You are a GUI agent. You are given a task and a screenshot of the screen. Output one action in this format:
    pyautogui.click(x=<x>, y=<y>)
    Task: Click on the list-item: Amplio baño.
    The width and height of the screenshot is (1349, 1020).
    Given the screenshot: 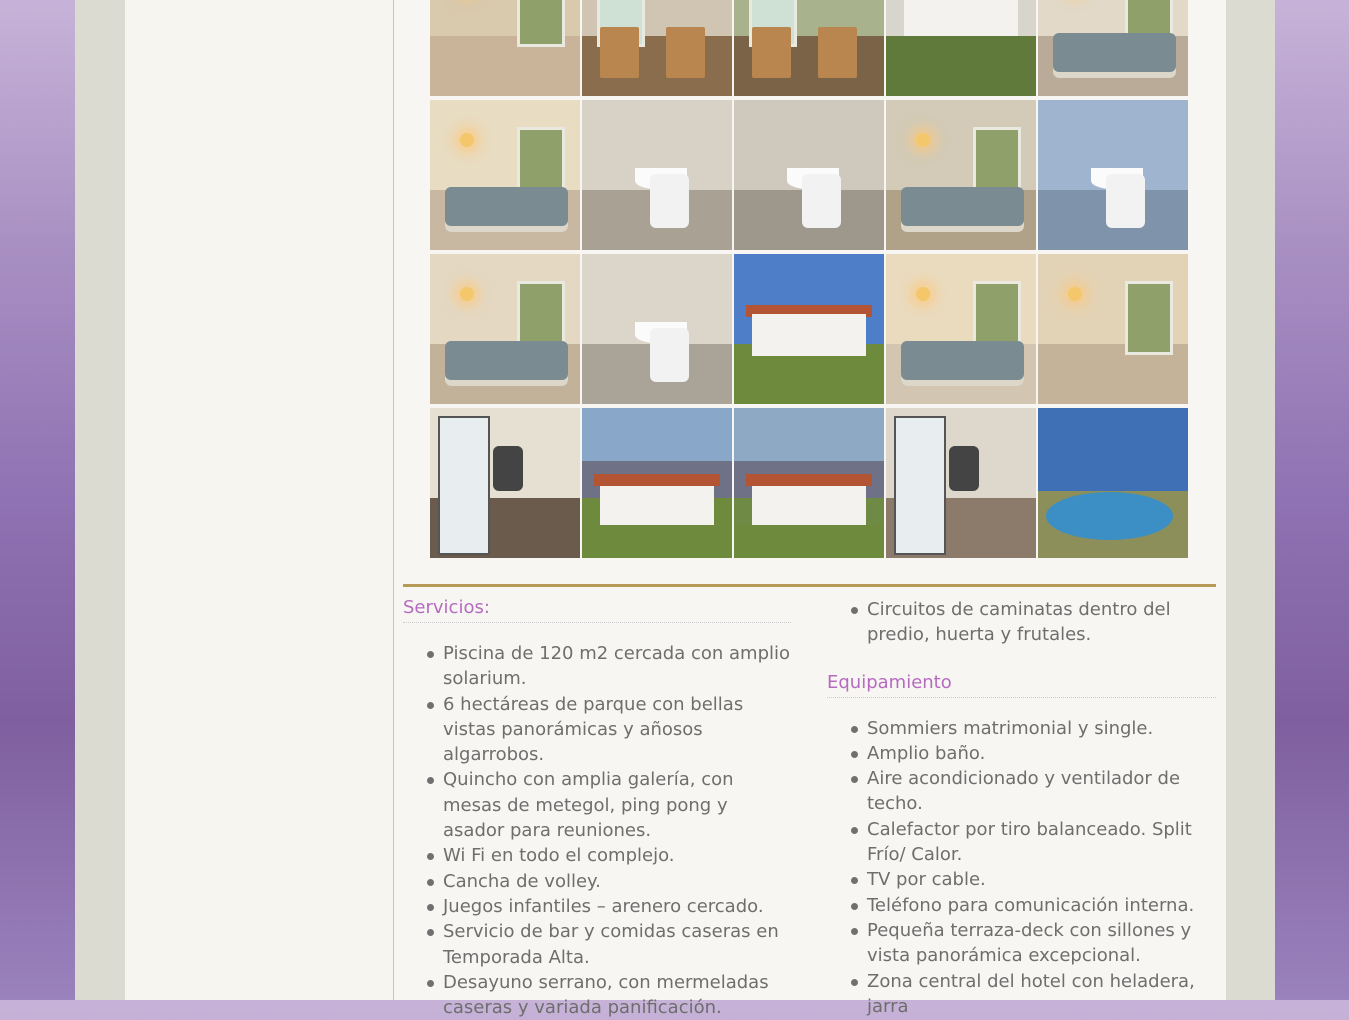 What is the action you would take?
    pyautogui.click(x=1033, y=753)
    